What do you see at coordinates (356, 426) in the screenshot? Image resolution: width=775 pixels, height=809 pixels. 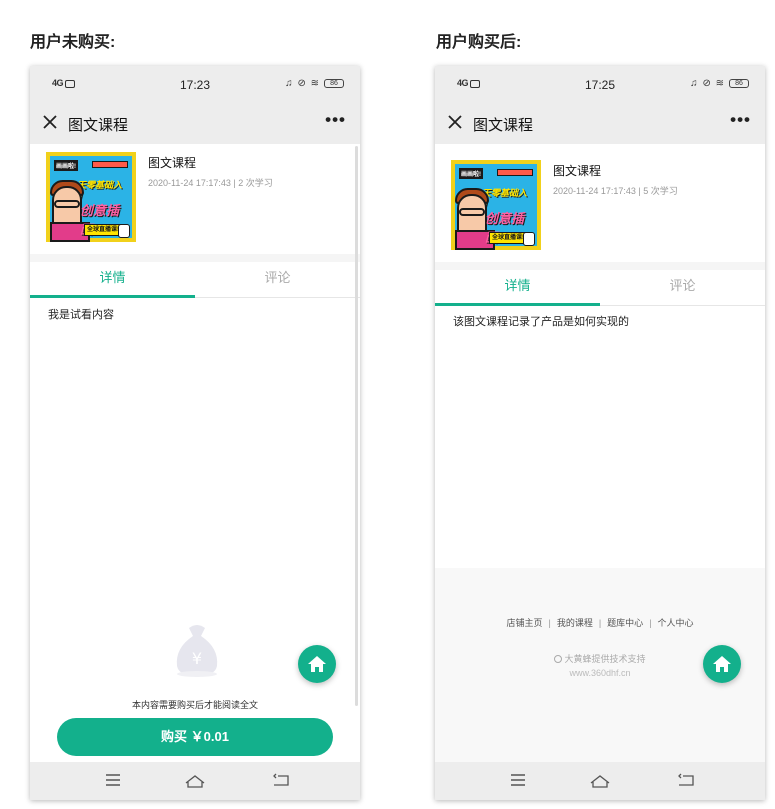 I see `scrollbar` at bounding box center [356, 426].